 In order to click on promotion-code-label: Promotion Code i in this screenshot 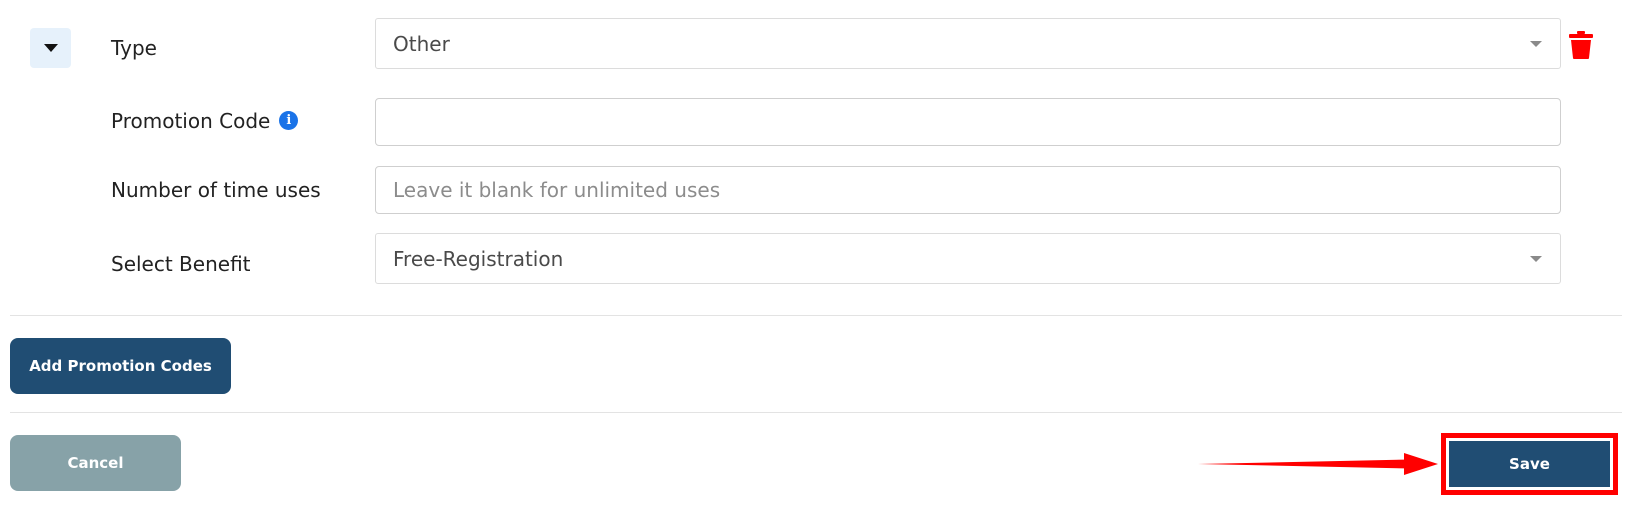, I will do `click(205, 121)`.